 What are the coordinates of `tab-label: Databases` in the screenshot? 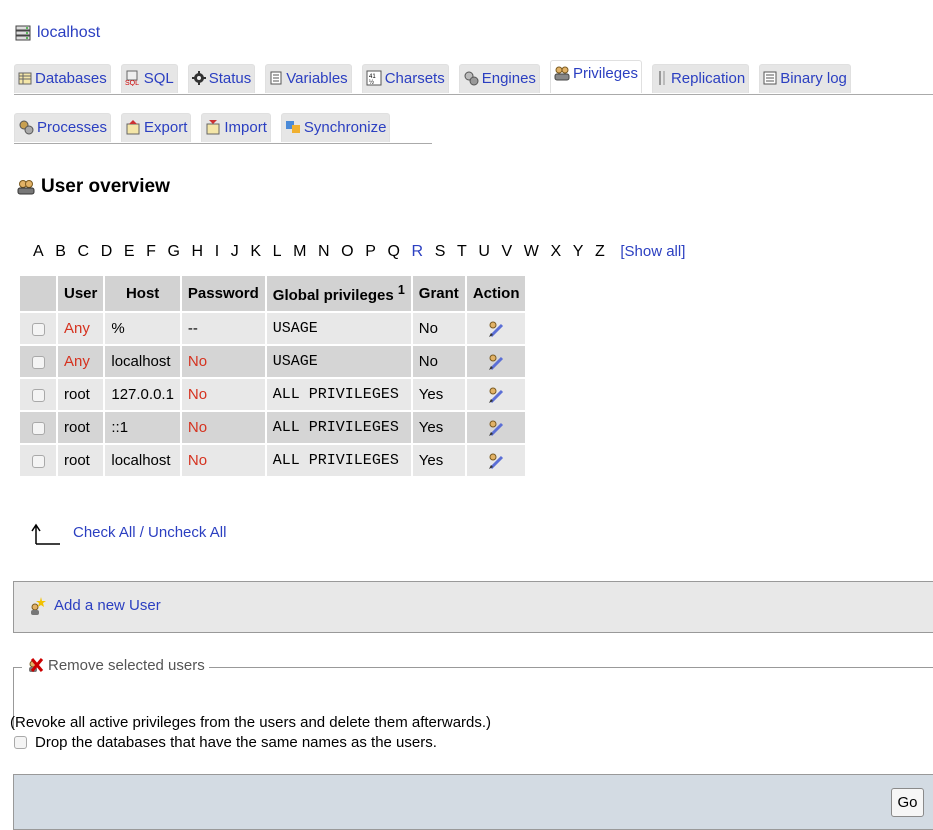 It's located at (71, 78).